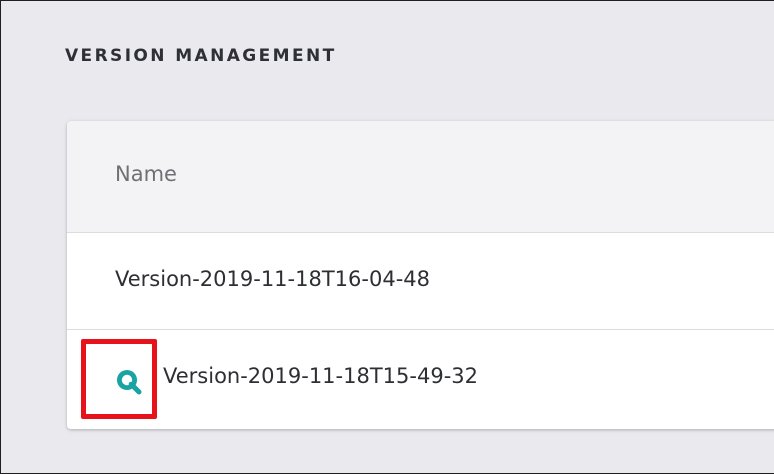 The image size is (774, 474). Describe the element at coordinates (128, 381) in the screenshot. I see `magnifier-search-icon` at that location.